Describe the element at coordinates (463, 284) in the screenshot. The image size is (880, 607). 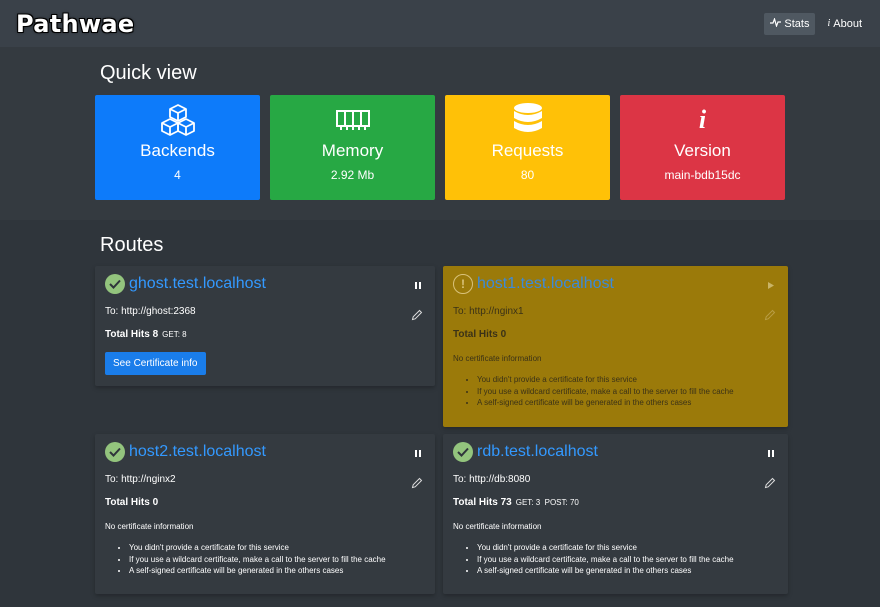
I see `warning-icon: !` at that location.